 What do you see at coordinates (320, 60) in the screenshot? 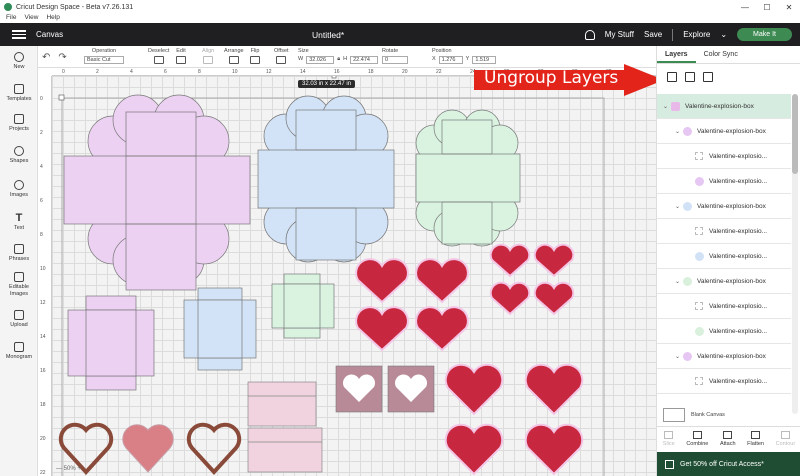
I see `width-input: 32.026` at bounding box center [320, 60].